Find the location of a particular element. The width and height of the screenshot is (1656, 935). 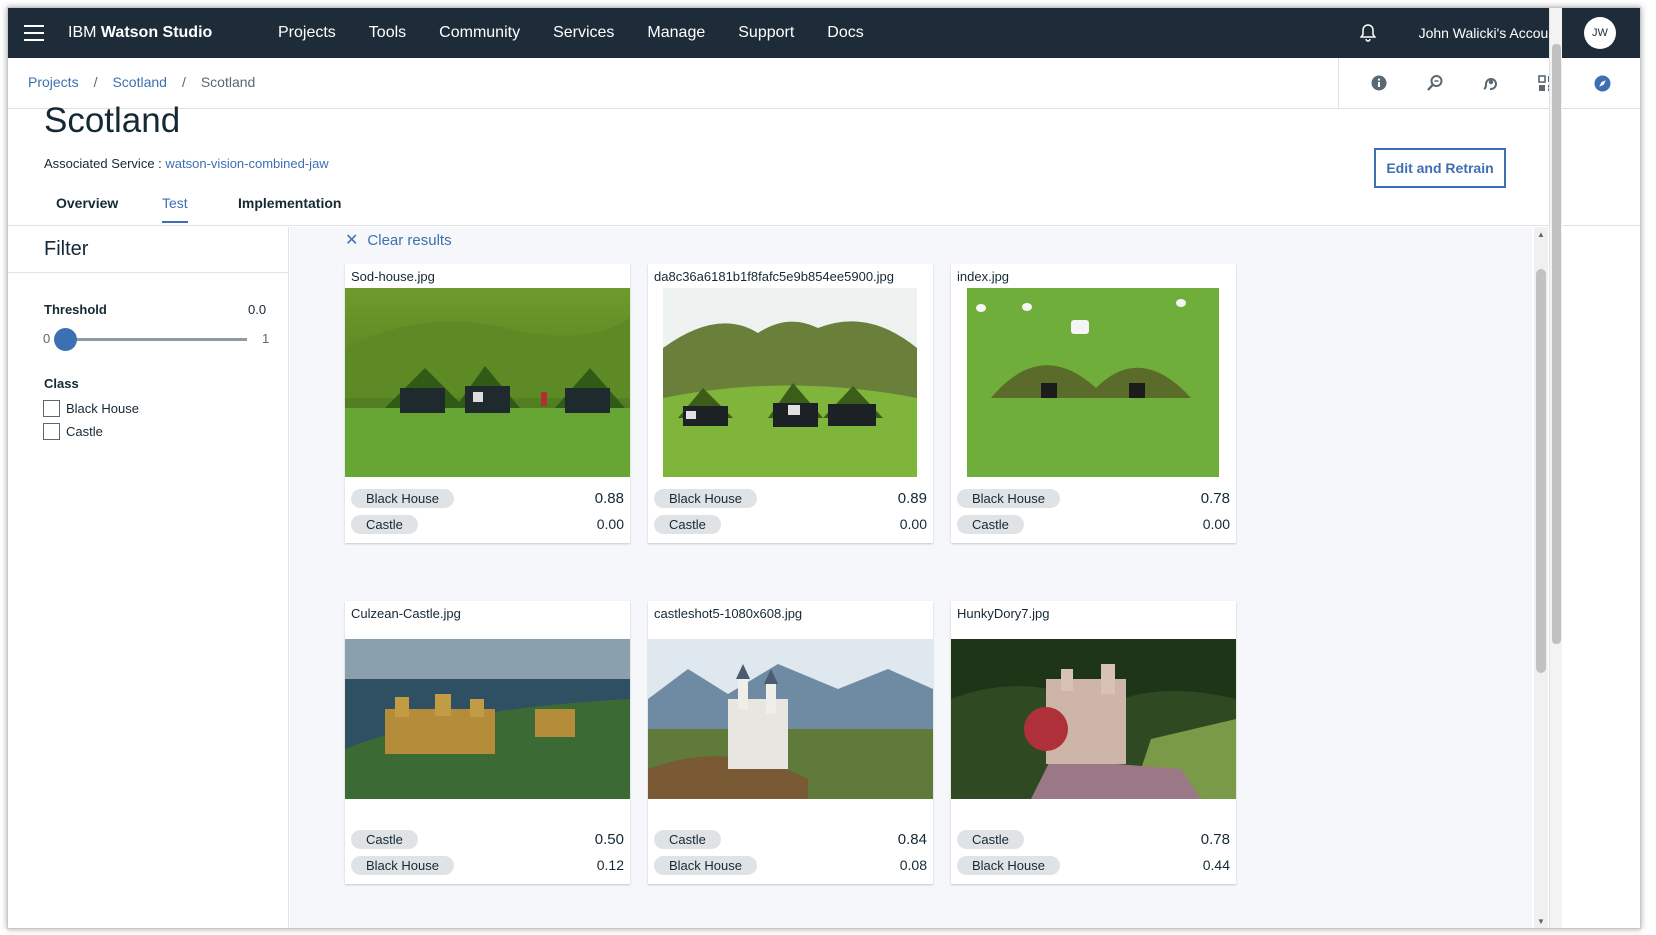

mountain-castle-image is located at coordinates (790, 719).